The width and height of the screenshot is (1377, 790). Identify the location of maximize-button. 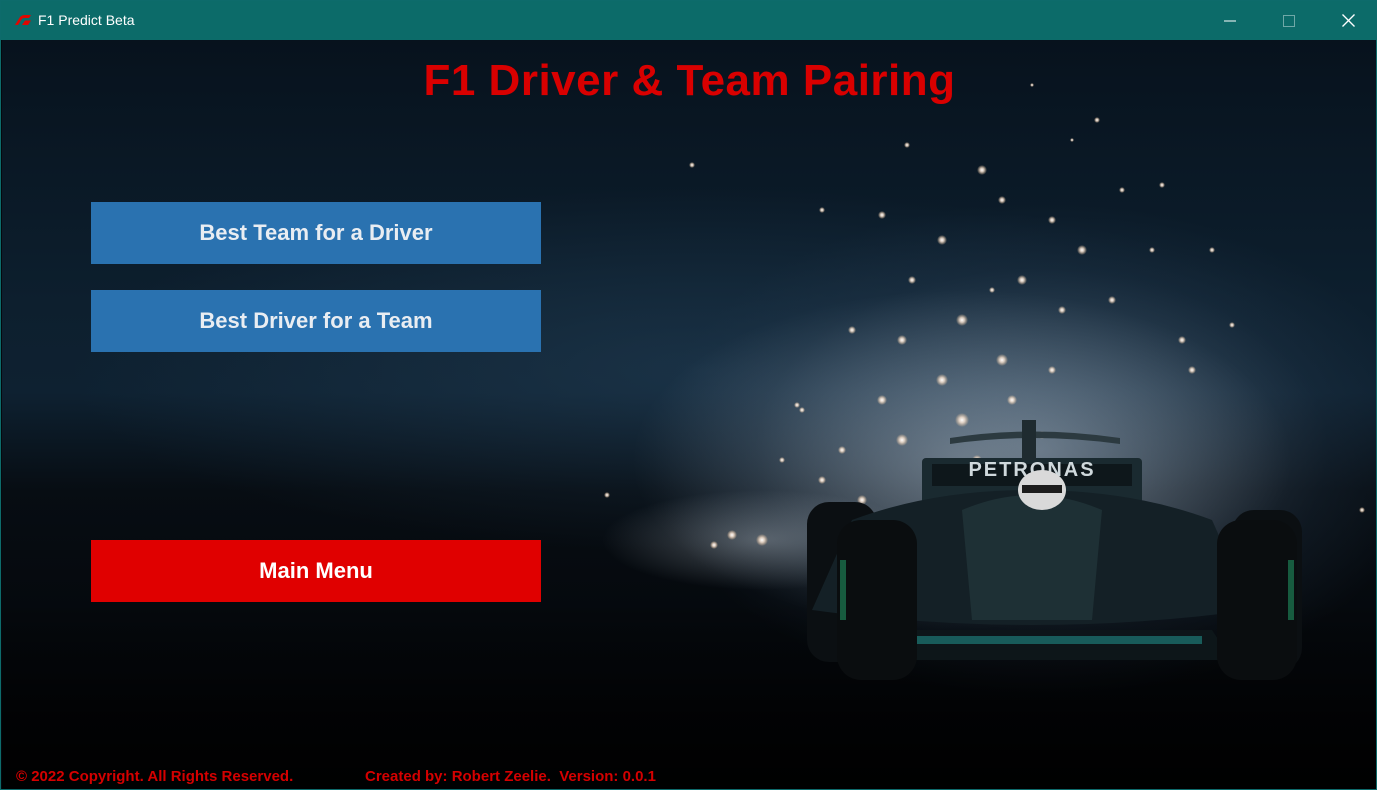
(1289, 20).